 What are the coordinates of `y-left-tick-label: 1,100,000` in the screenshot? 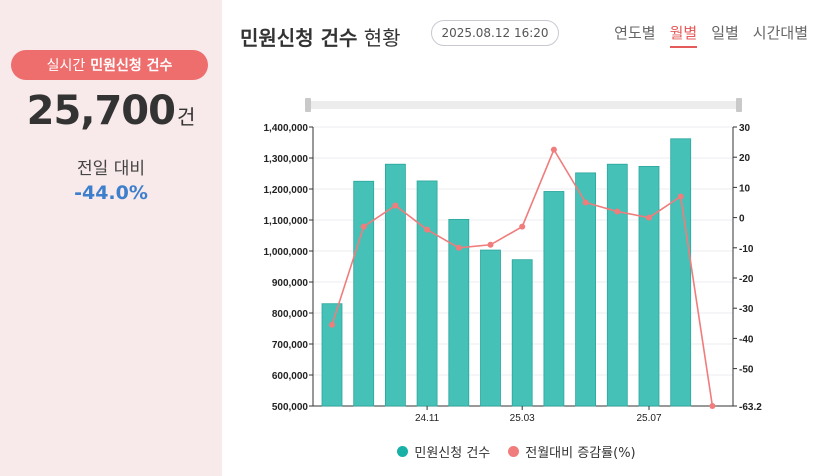 It's located at (286, 221).